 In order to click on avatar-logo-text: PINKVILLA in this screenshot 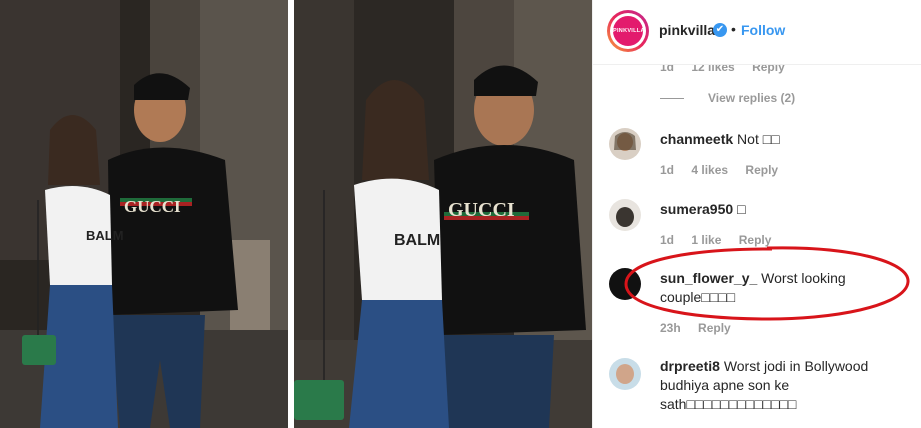, I will do `click(628, 31)`.